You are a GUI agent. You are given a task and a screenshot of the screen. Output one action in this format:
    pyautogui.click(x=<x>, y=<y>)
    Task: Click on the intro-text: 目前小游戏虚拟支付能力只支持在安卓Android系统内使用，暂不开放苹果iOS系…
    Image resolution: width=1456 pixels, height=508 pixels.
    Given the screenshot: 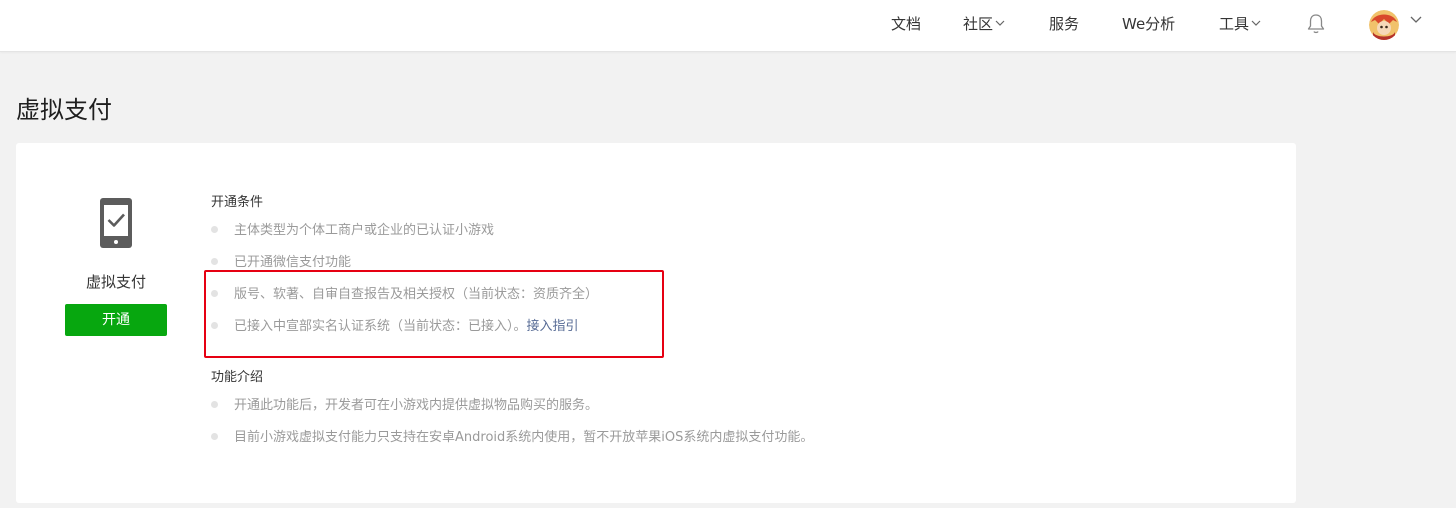 What is the action you would take?
    pyautogui.click(x=524, y=437)
    